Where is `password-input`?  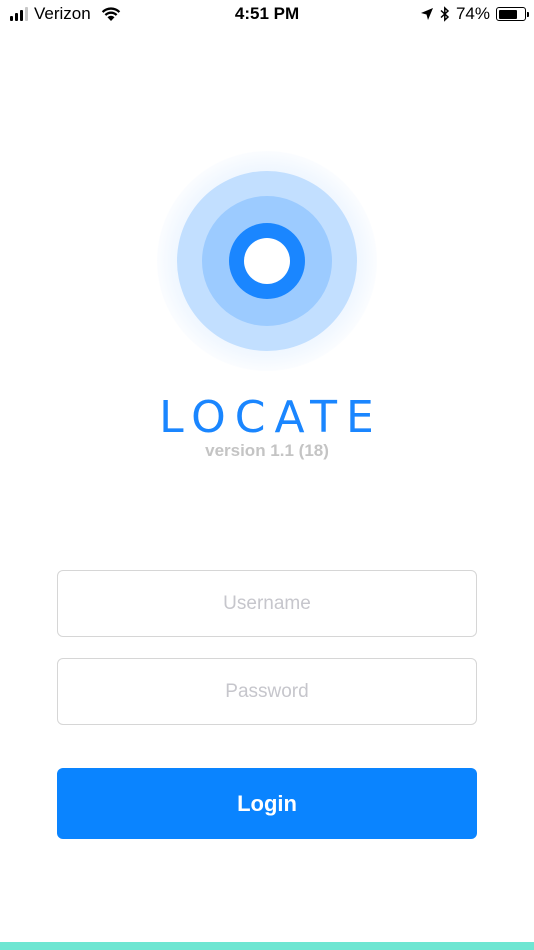 password-input is located at coordinates (267, 691).